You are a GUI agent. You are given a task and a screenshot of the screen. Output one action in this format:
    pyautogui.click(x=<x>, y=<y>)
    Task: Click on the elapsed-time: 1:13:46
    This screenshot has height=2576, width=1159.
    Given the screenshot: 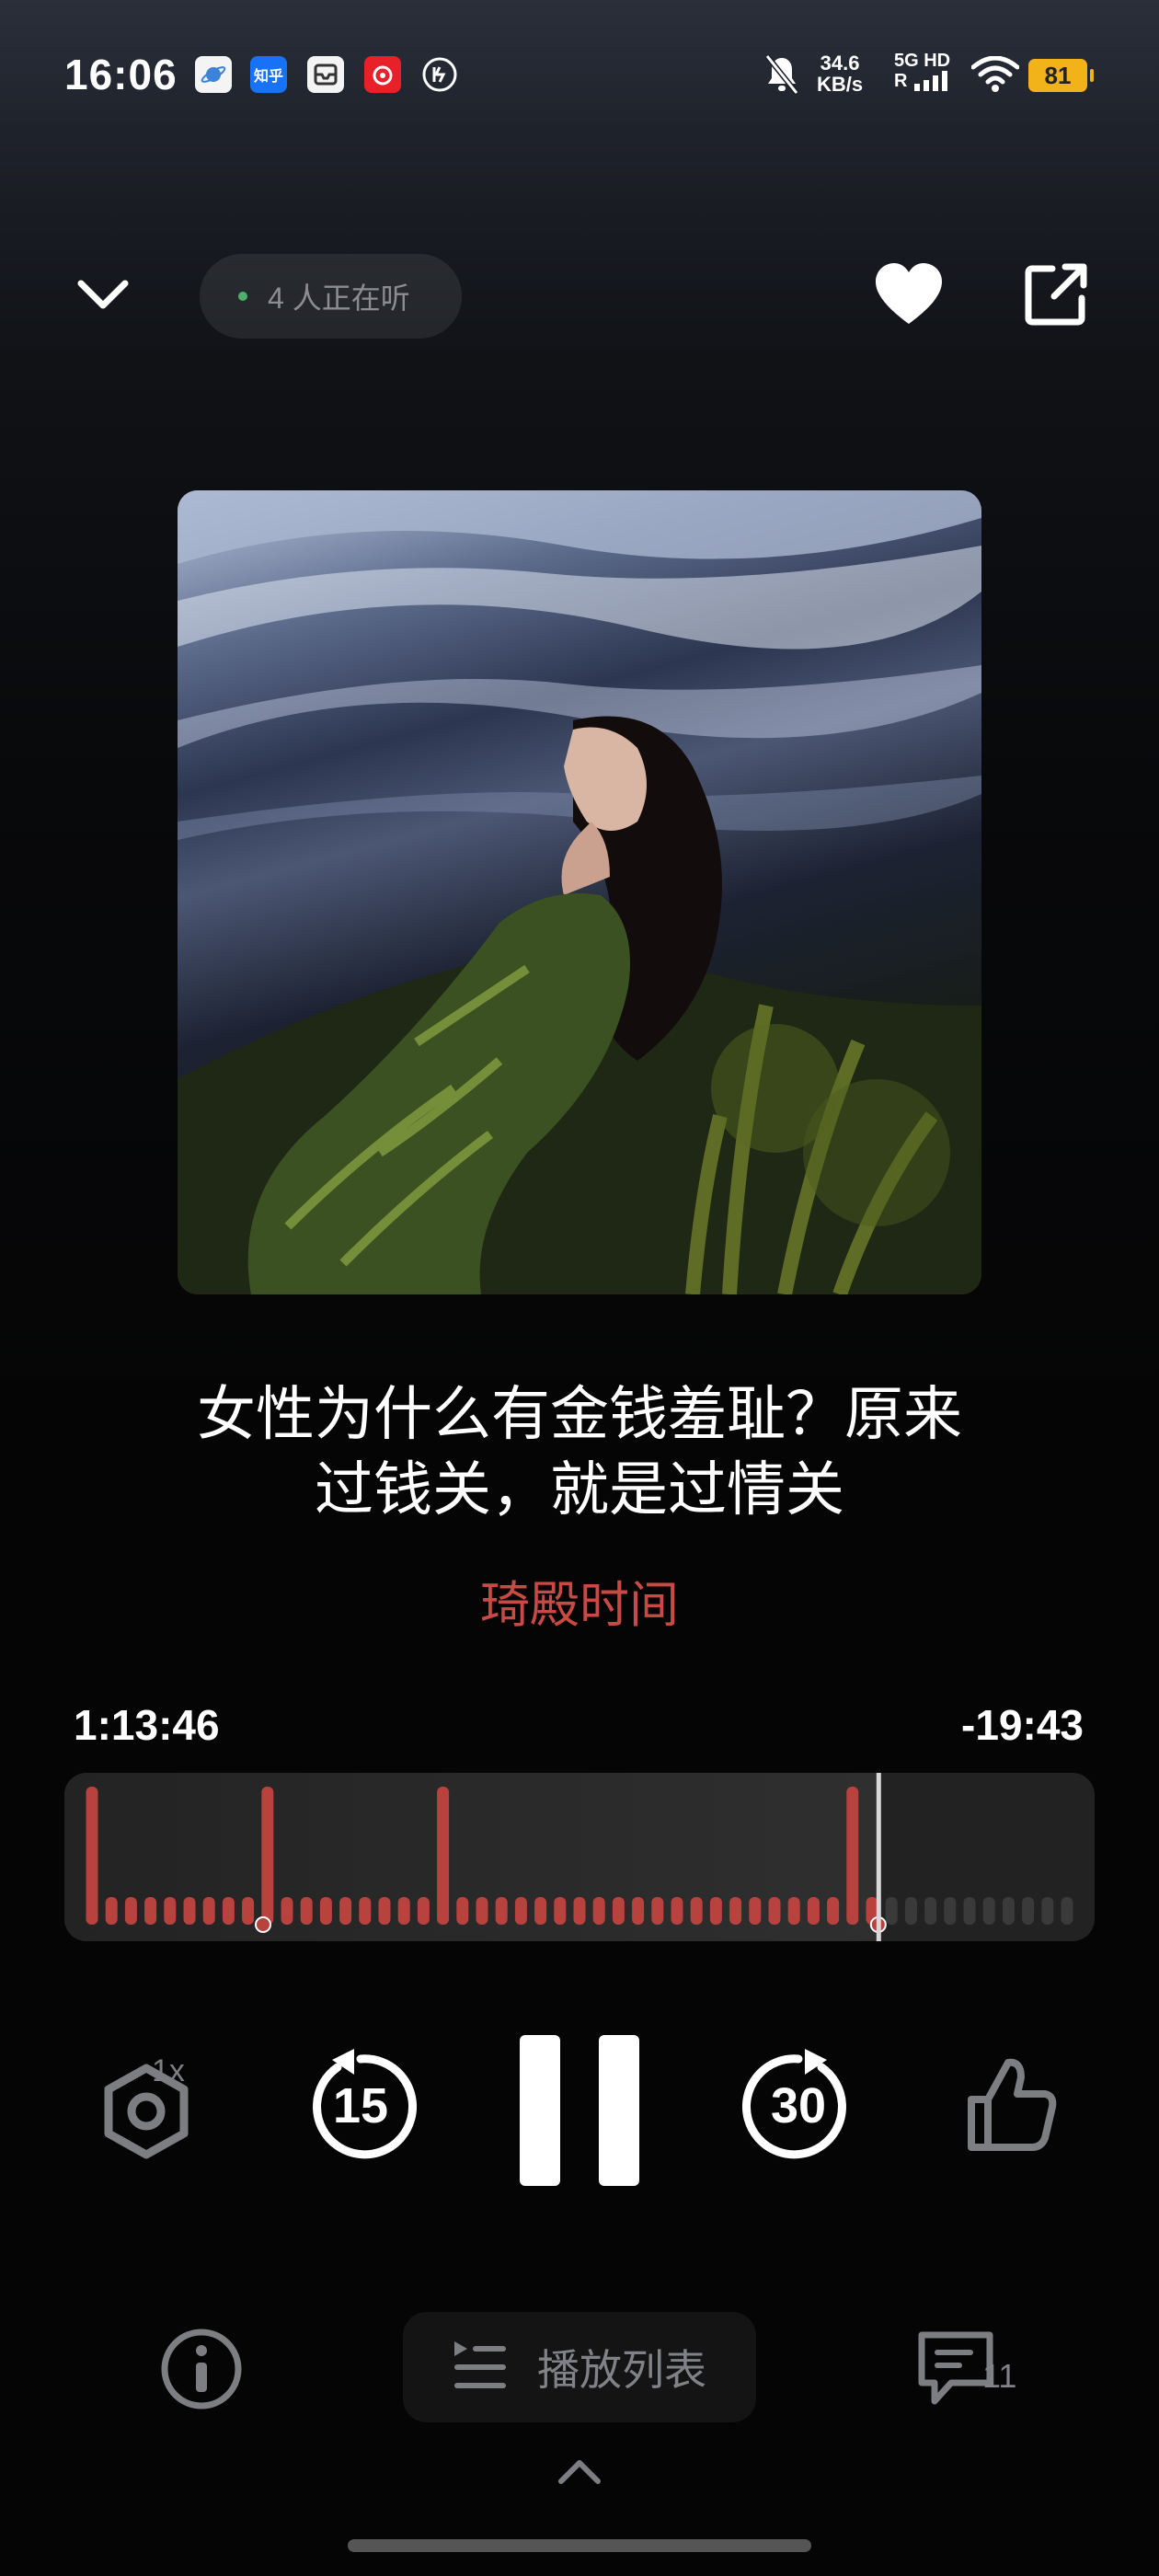 What is the action you would take?
    pyautogui.click(x=147, y=1725)
    